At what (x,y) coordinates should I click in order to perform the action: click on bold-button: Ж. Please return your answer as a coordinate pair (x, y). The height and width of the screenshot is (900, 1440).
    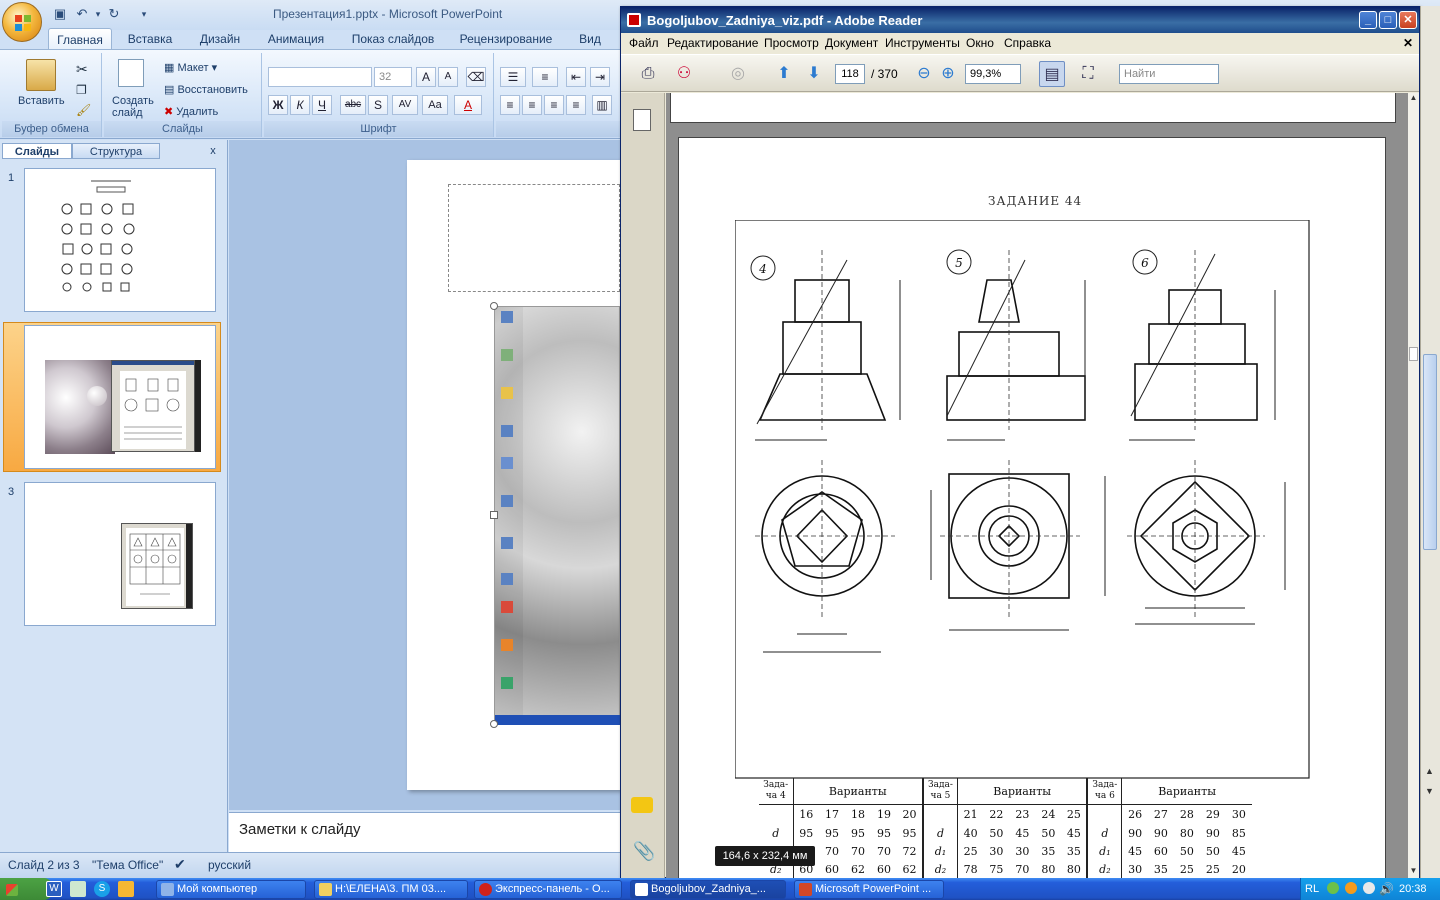
    Looking at the image, I should click on (278, 105).